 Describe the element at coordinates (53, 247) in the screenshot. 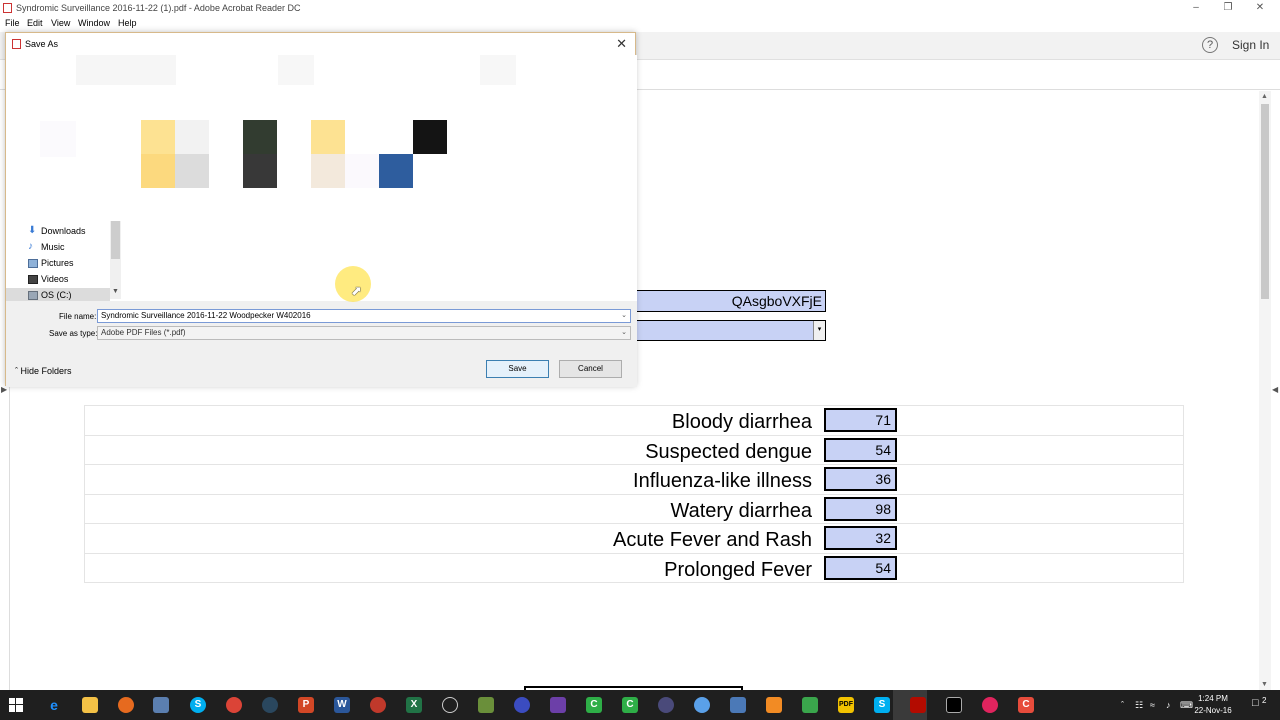

I see `nav-item-music: Music` at that location.